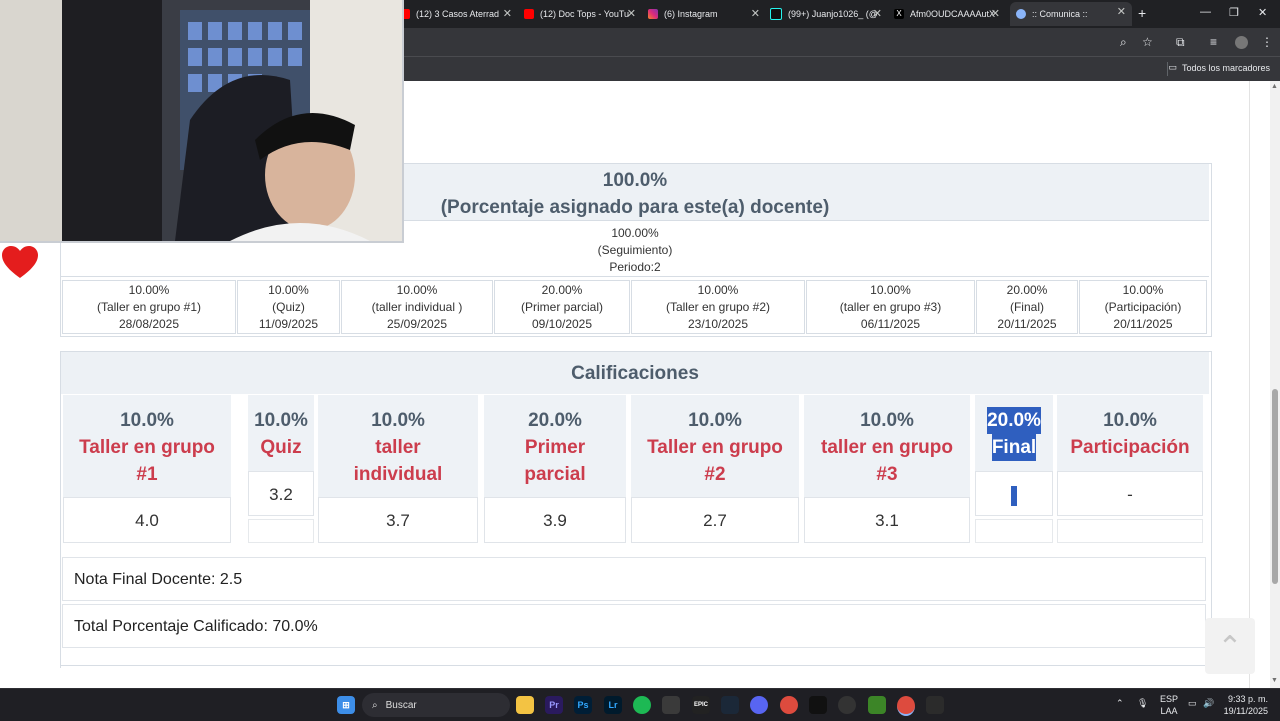 The height and width of the screenshot is (721, 1280). I want to click on grade-value: 3.1, so click(887, 520).